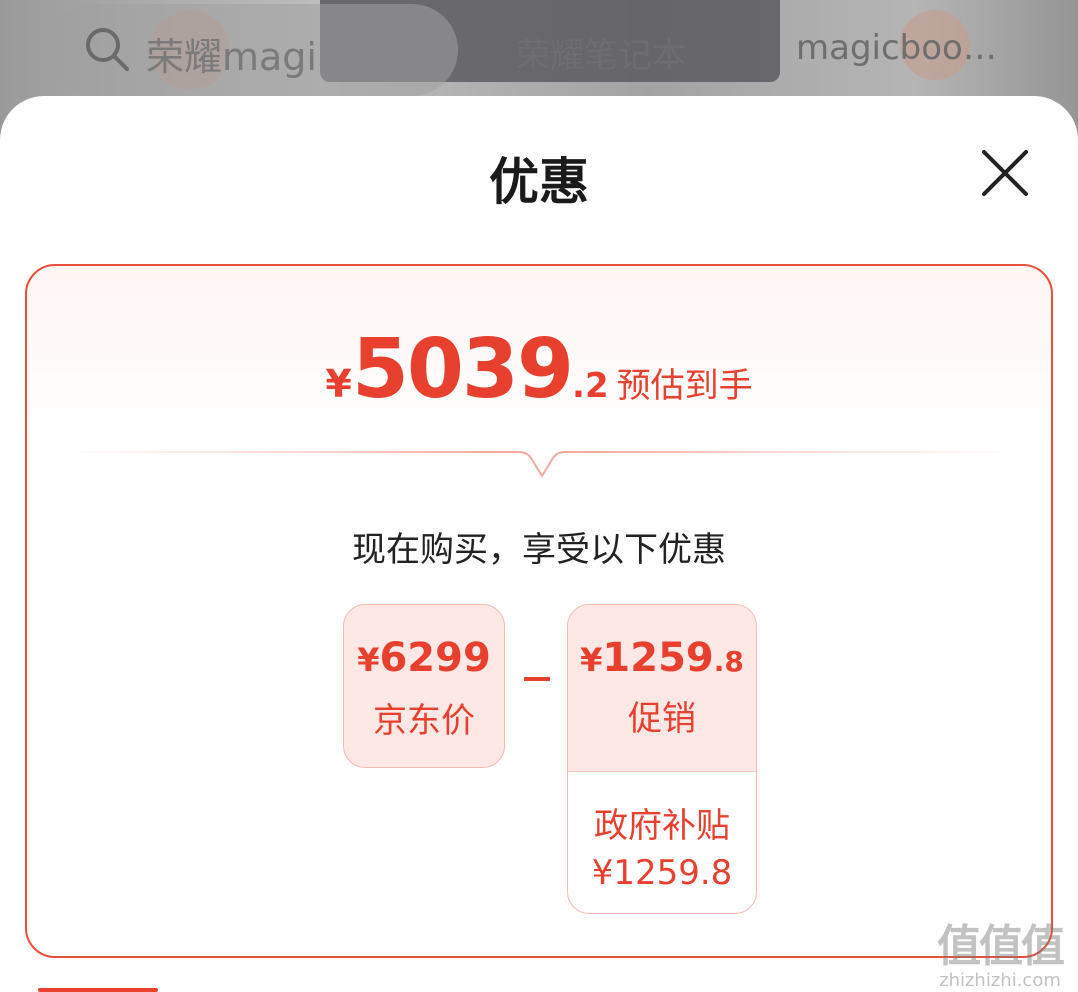 Image resolution: width=1078 pixels, height=992 pixels. Describe the element at coordinates (539, 182) in the screenshot. I see `sheet-title: 优惠` at that location.